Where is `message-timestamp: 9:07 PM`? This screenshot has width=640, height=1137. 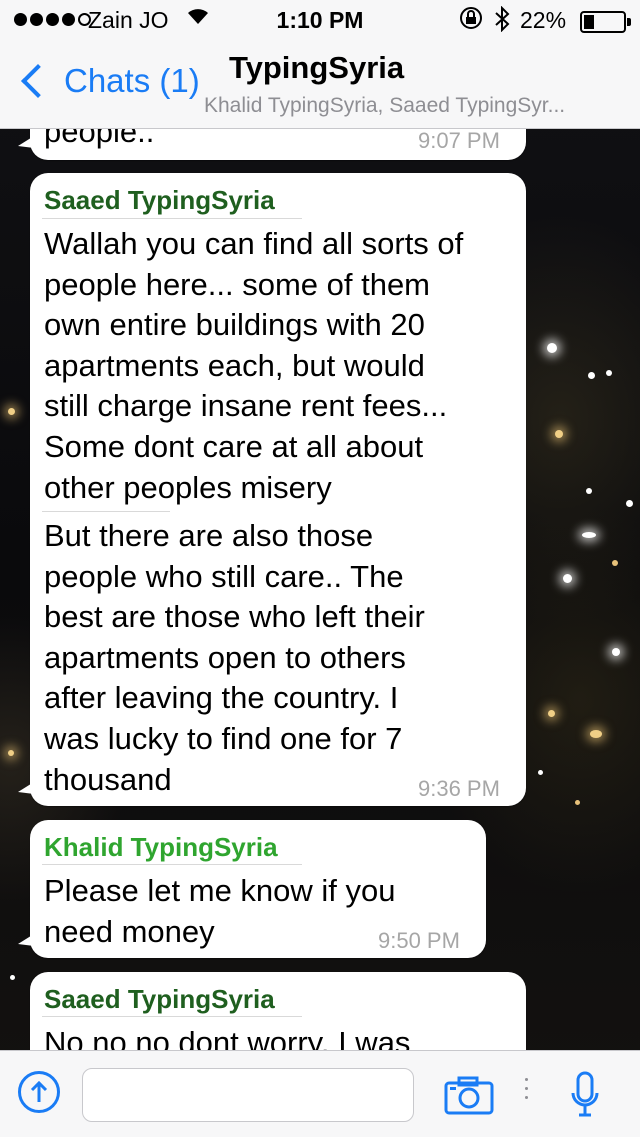
message-timestamp: 9:07 PM is located at coordinates (459, 140).